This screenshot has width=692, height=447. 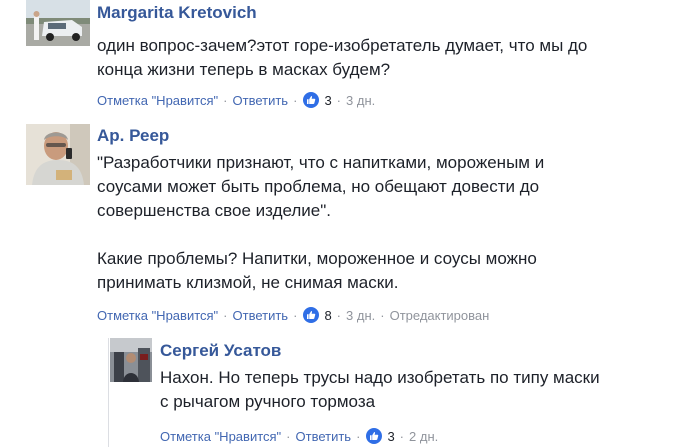 What do you see at coordinates (390, 436) in the screenshot?
I see `like-count: 3` at bounding box center [390, 436].